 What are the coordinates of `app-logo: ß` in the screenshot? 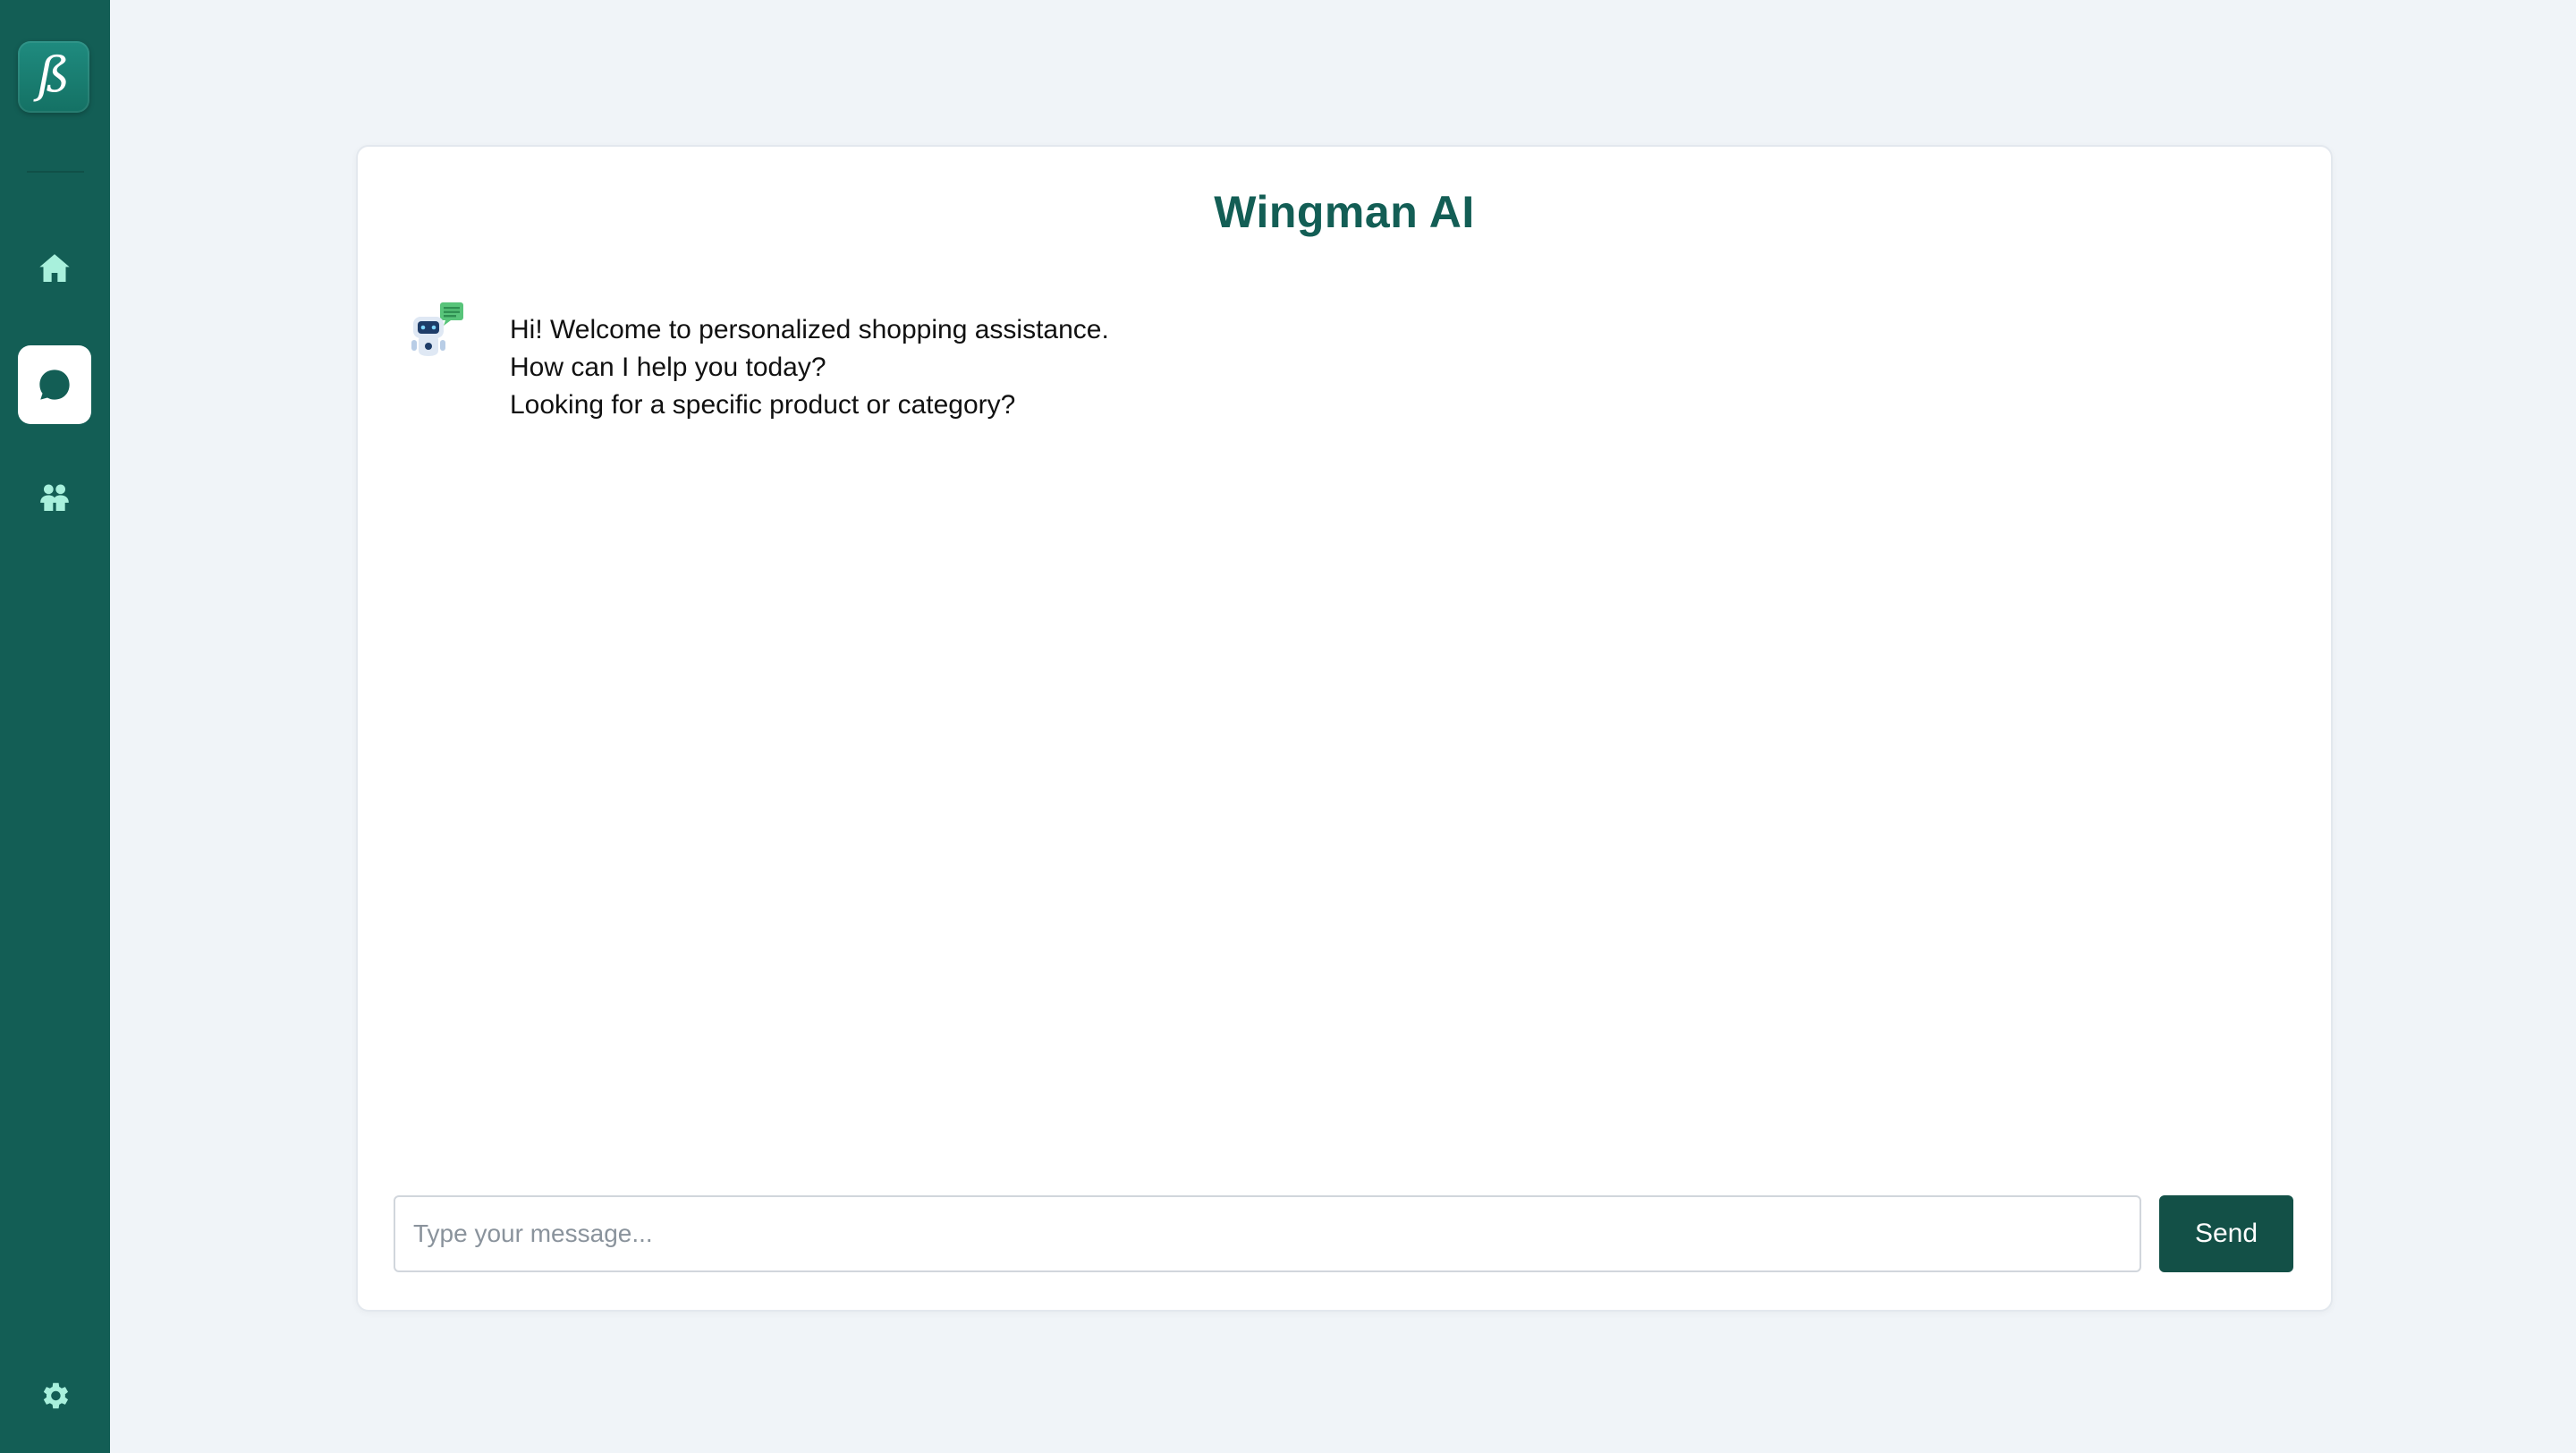 It's located at (53, 77).